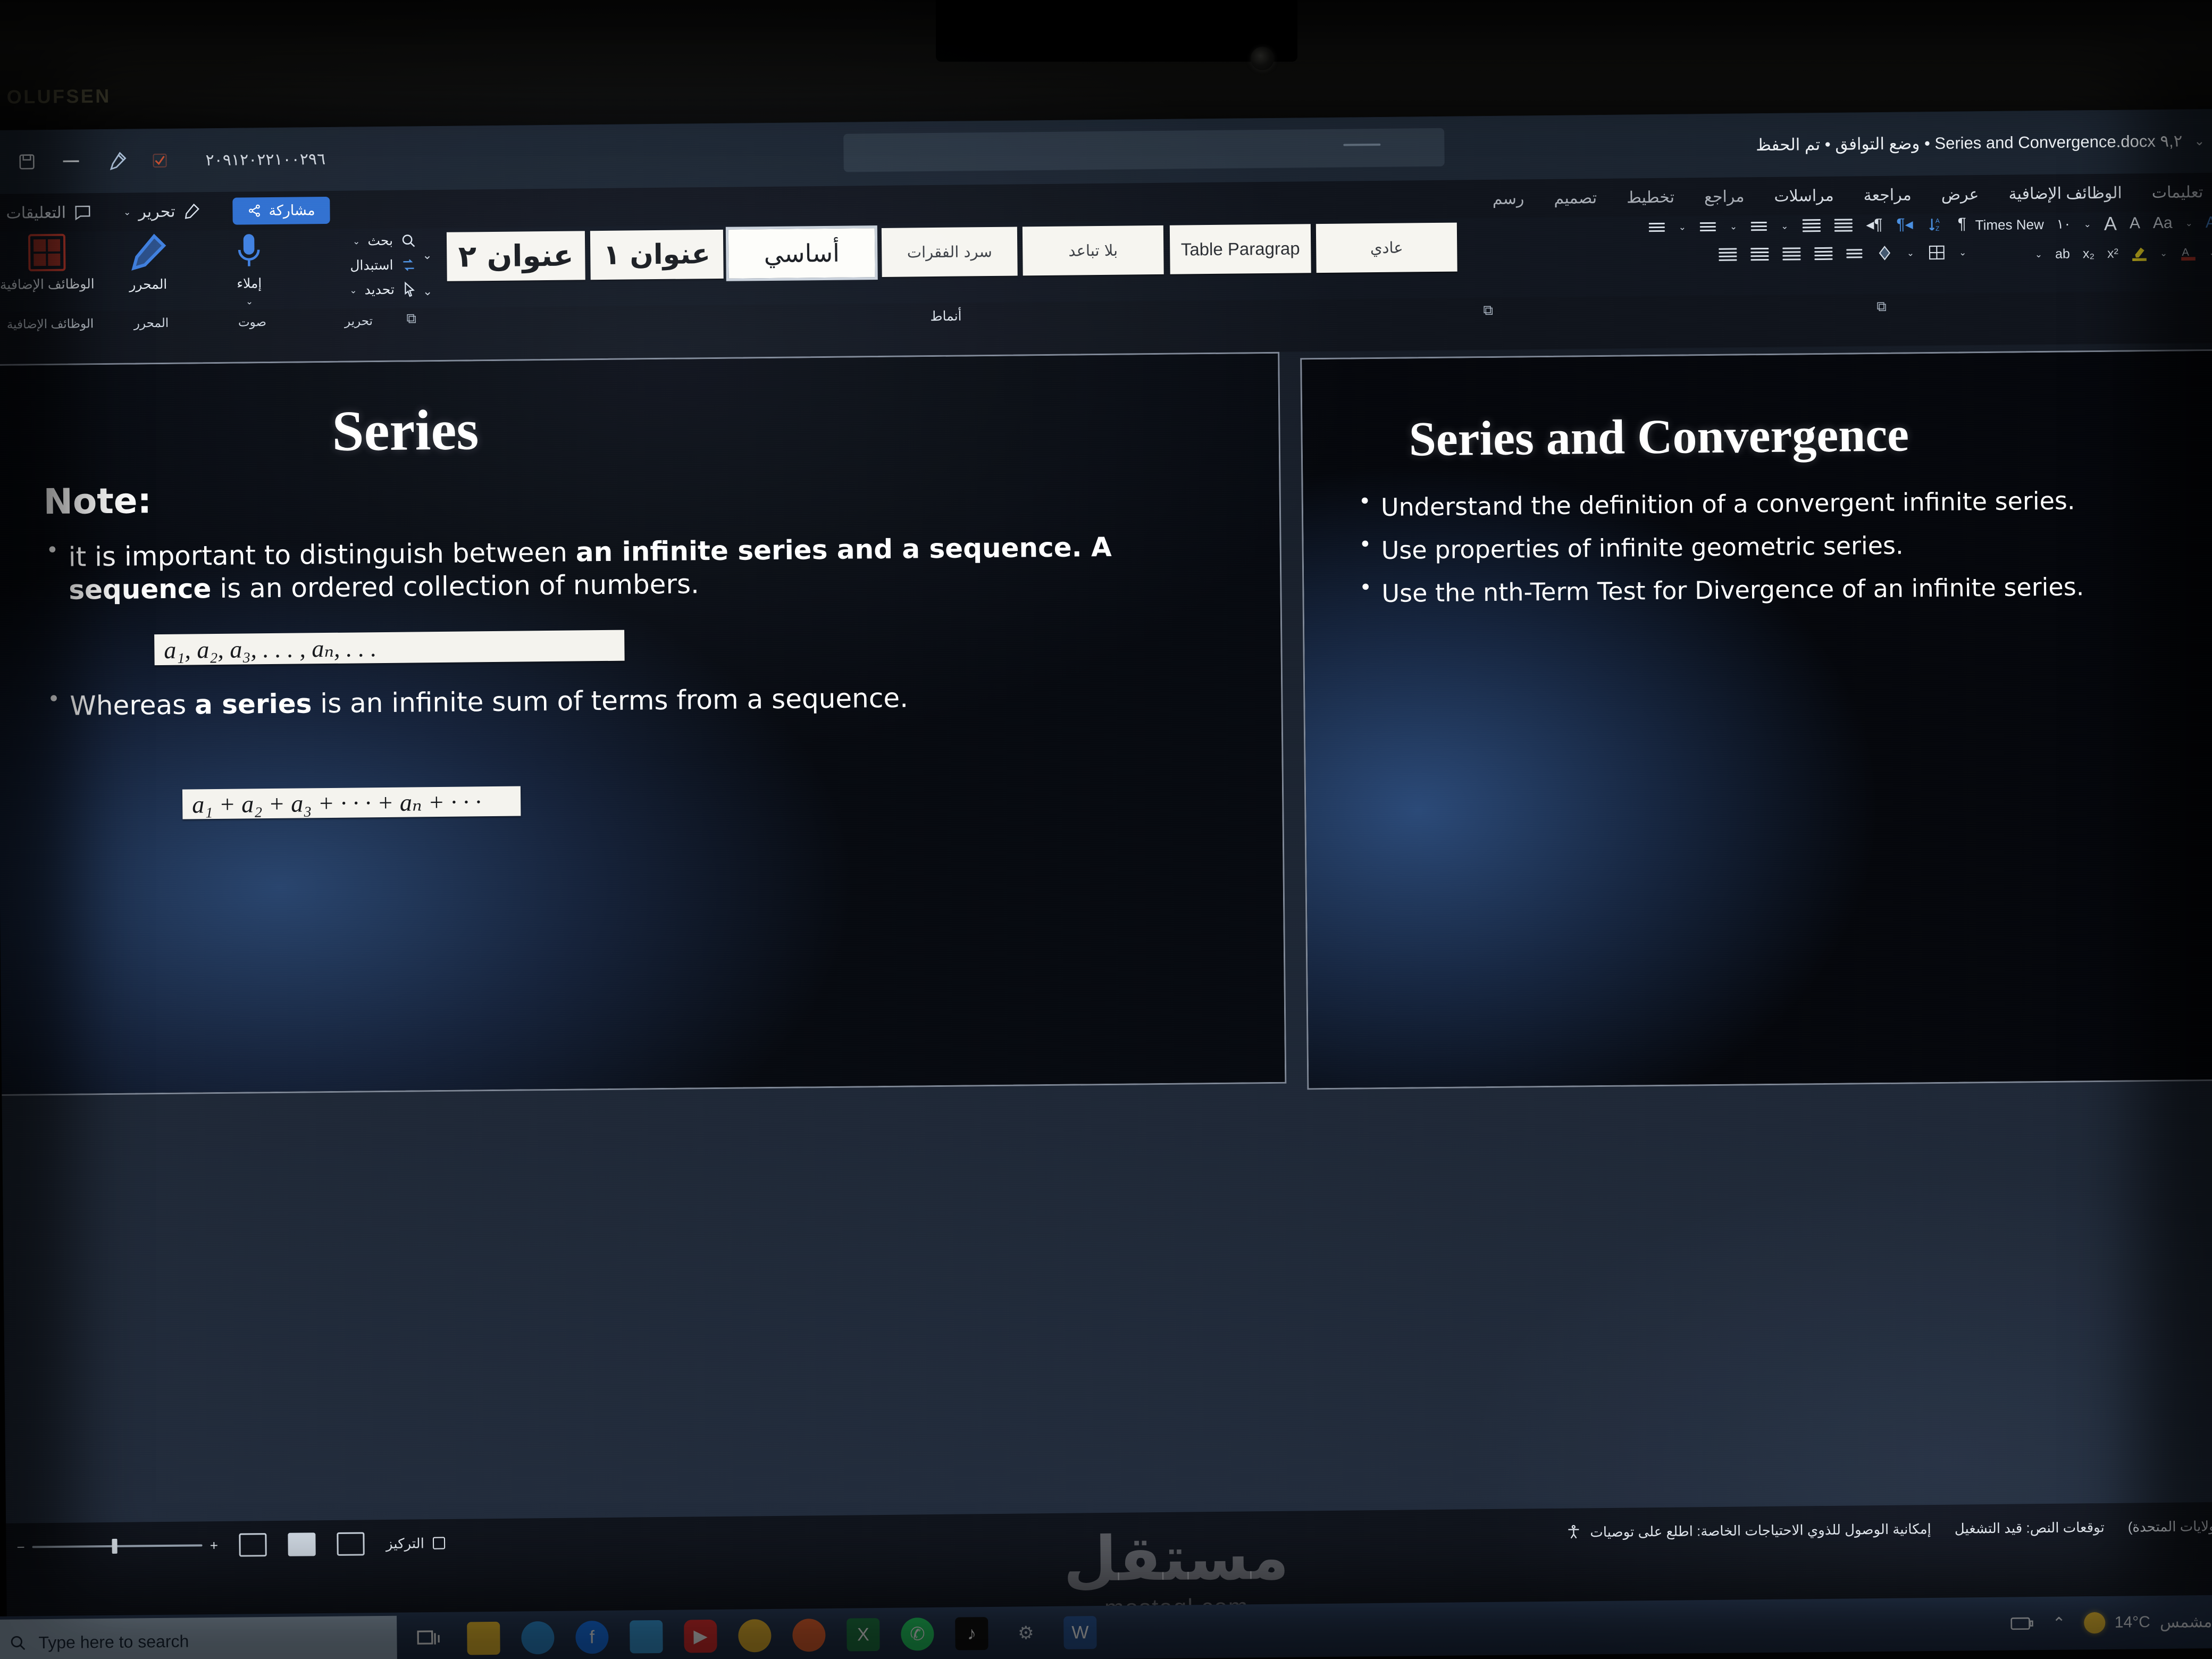 The height and width of the screenshot is (1659, 2212). Describe the element at coordinates (148, 262) in the screenshot. I see `editor-button: المحرر` at that location.